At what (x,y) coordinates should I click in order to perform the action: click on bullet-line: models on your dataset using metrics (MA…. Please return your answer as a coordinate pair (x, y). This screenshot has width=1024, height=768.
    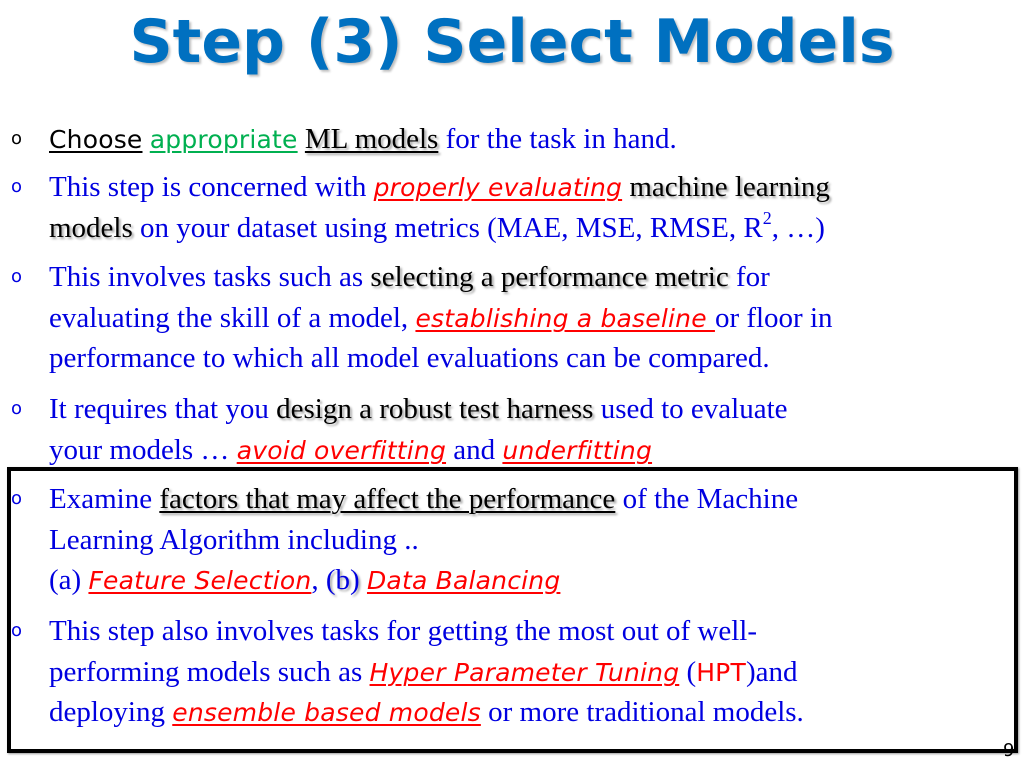
    Looking at the image, I should click on (437, 228).